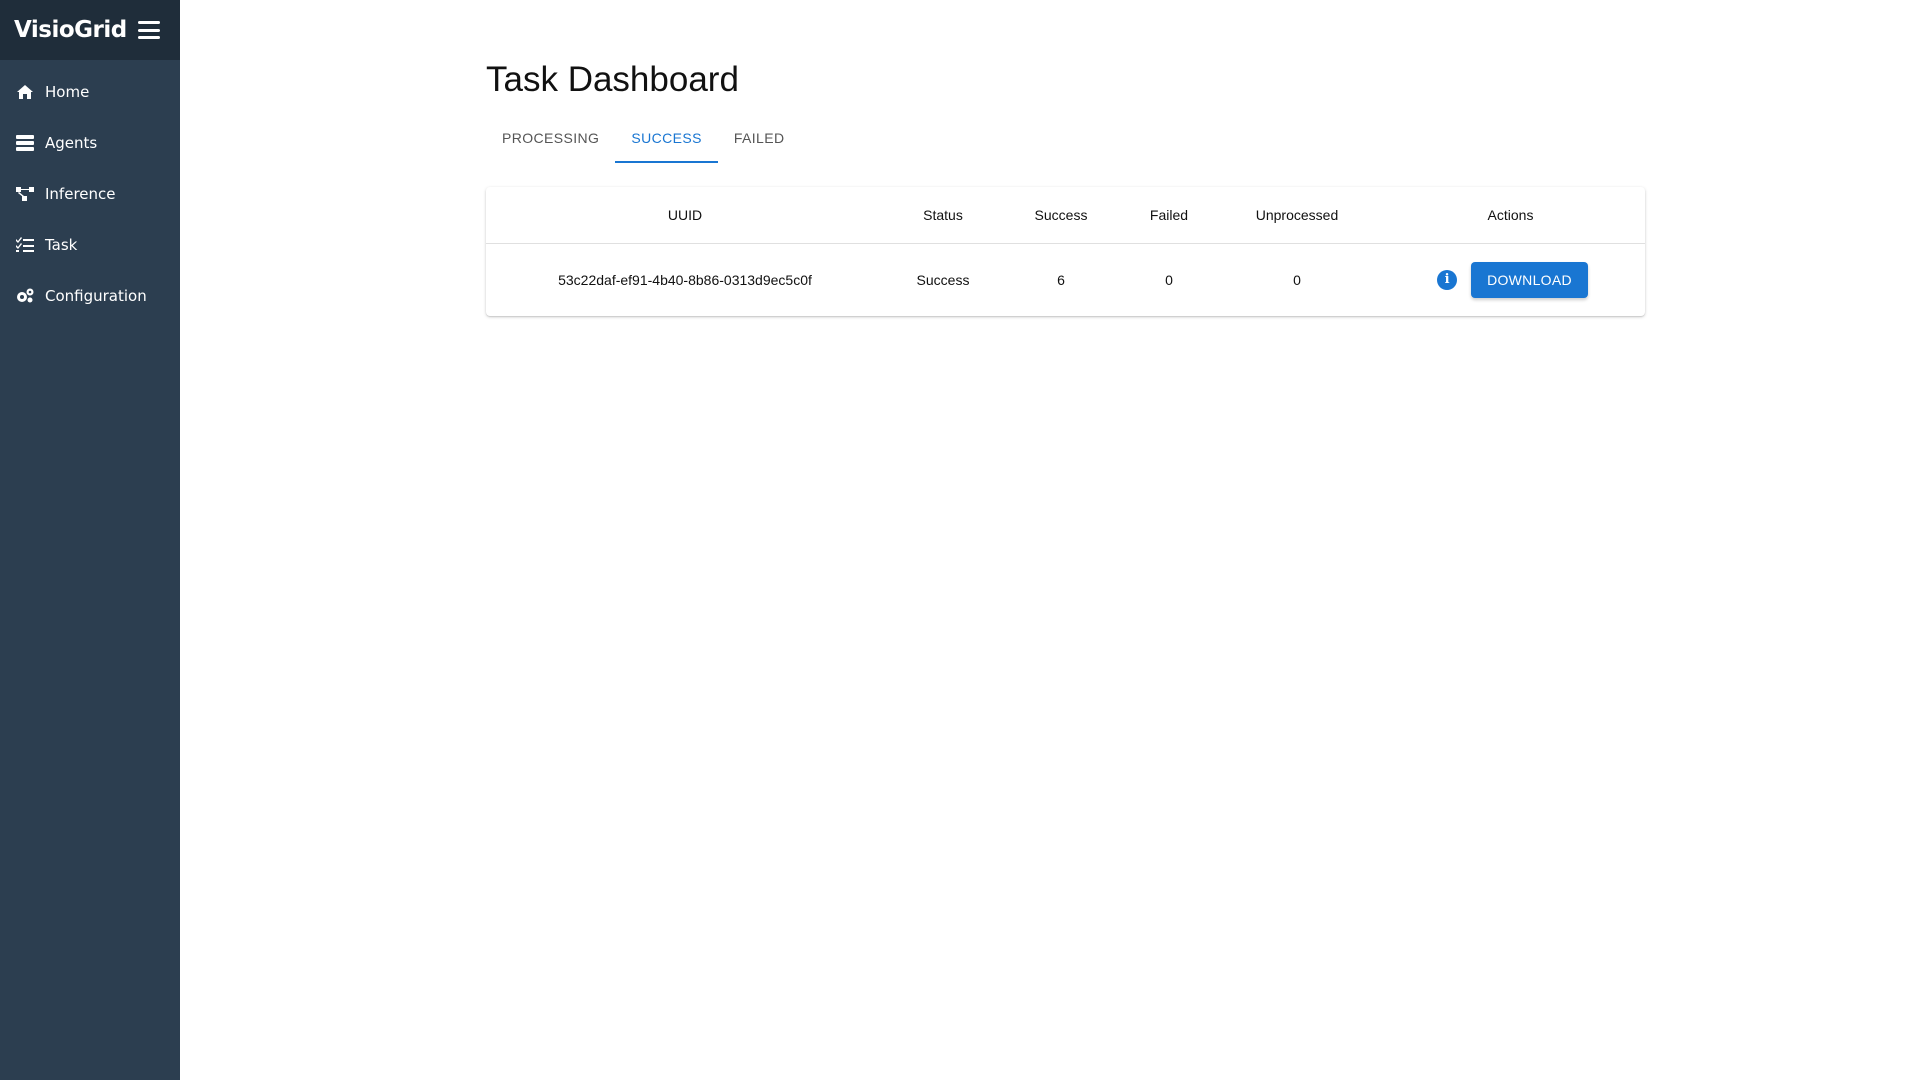 The height and width of the screenshot is (1080, 1920). Describe the element at coordinates (70, 30) in the screenshot. I see `brand-logo: VisioGrid` at that location.